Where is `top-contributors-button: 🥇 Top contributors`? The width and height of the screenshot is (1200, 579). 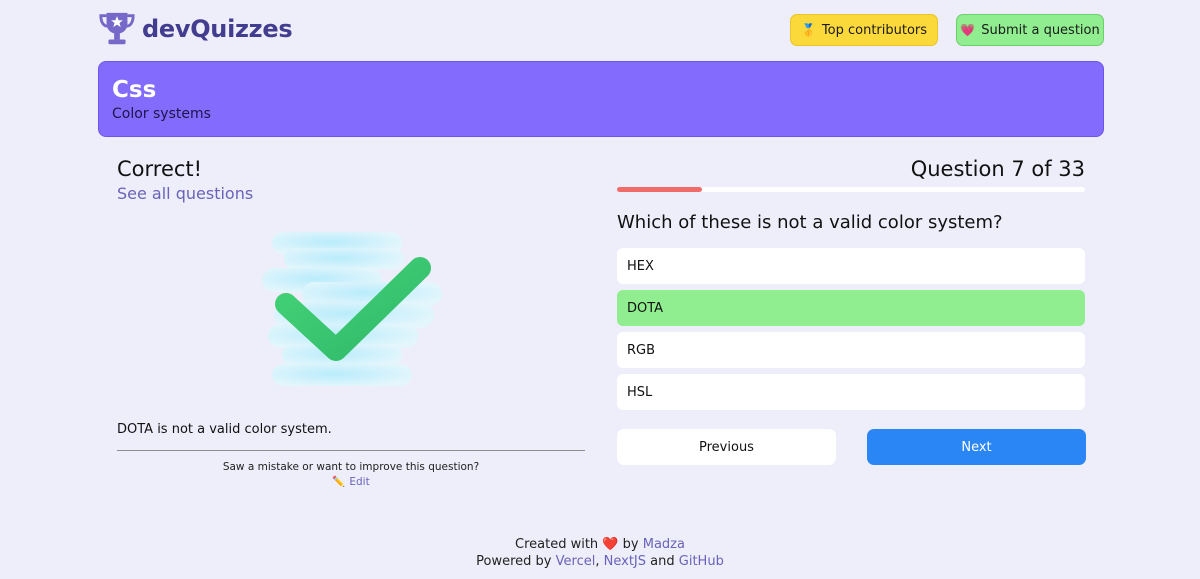
top-contributors-button: 🥇 Top contributors is located at coordinates (864, 30).